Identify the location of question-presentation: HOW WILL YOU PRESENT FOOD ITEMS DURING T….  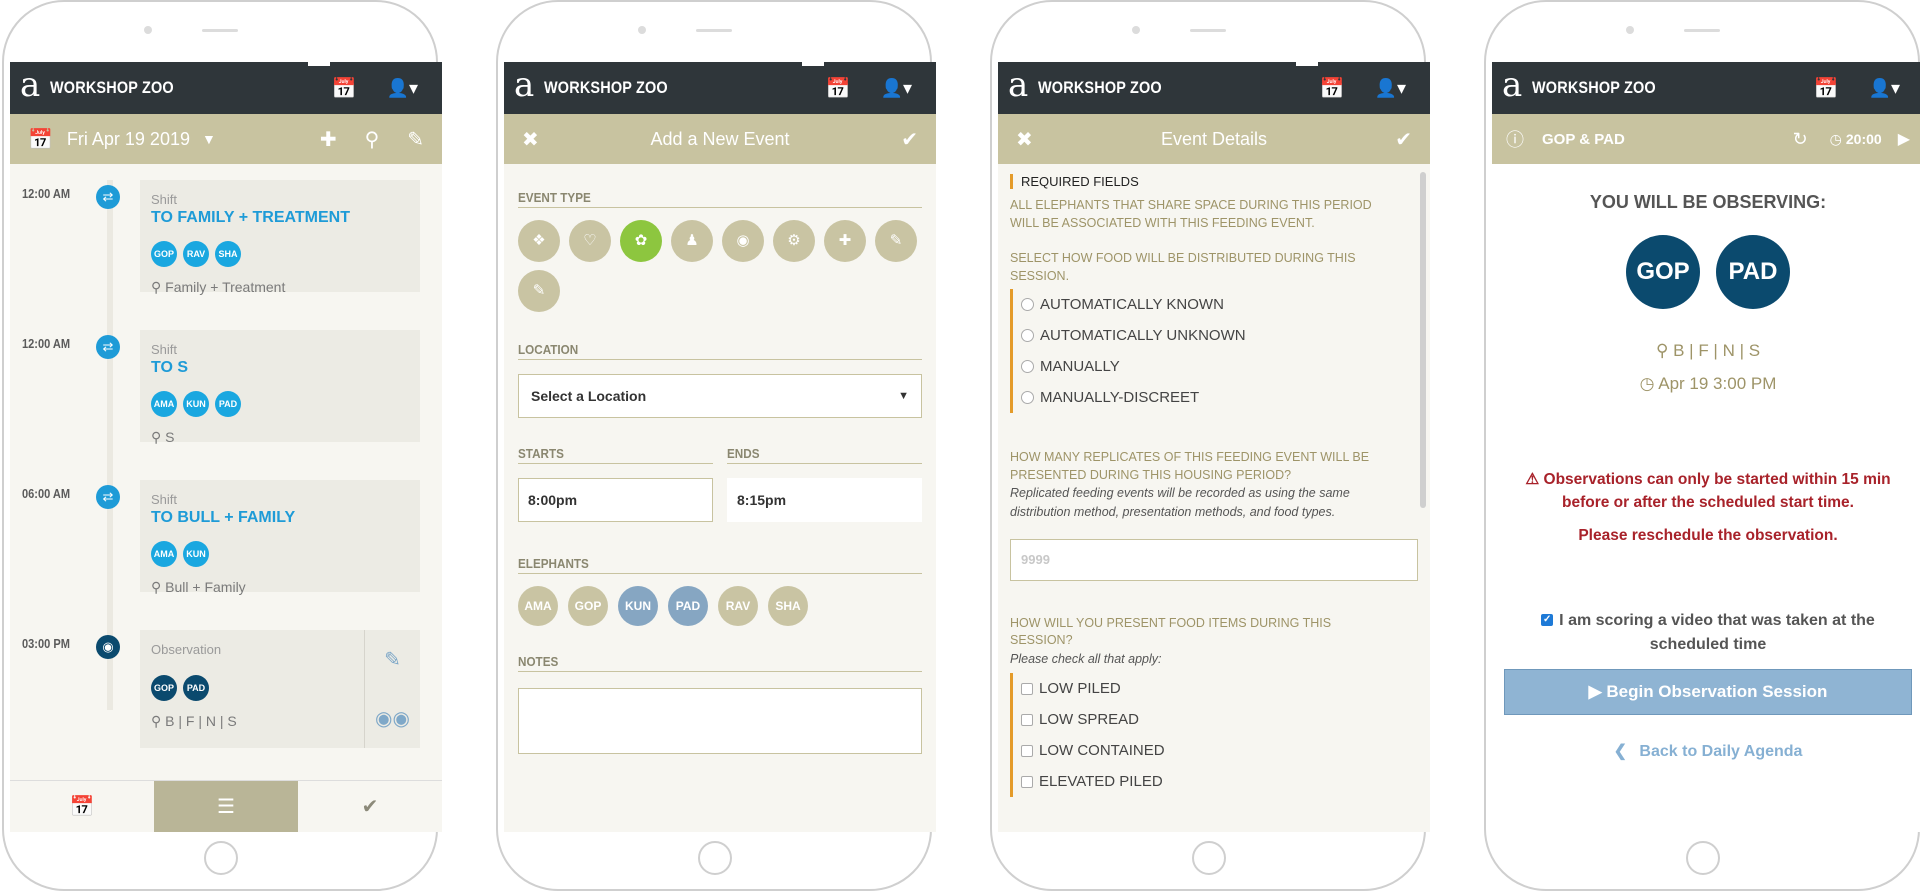
(1171, 631).